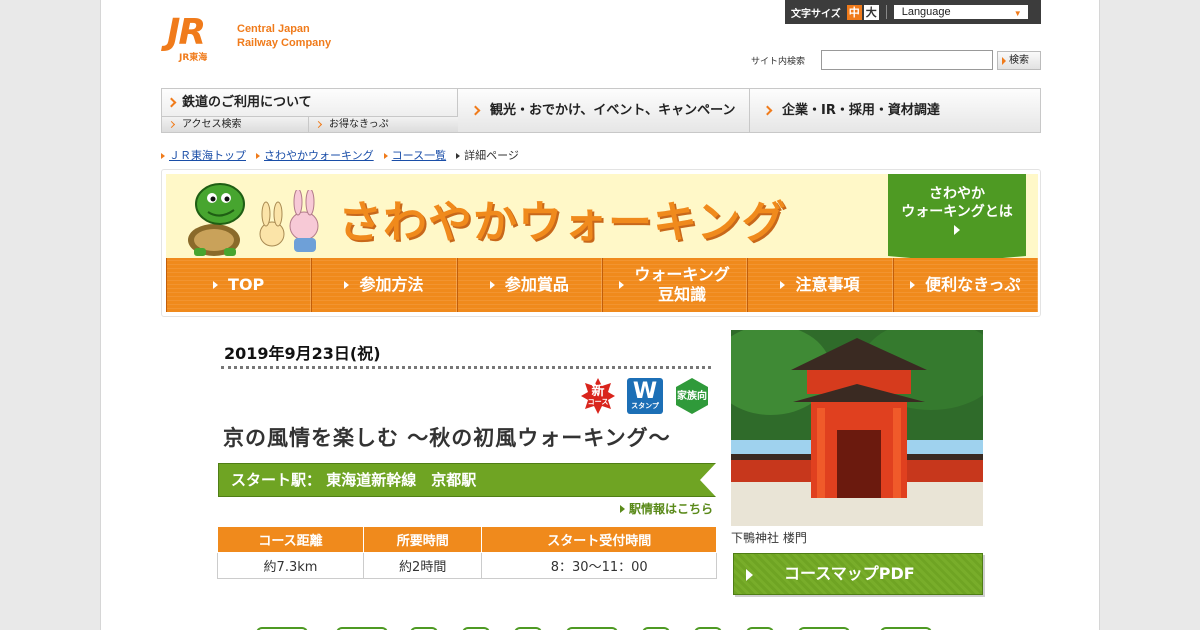  I want to click on site-search-input, so click(907, 60).